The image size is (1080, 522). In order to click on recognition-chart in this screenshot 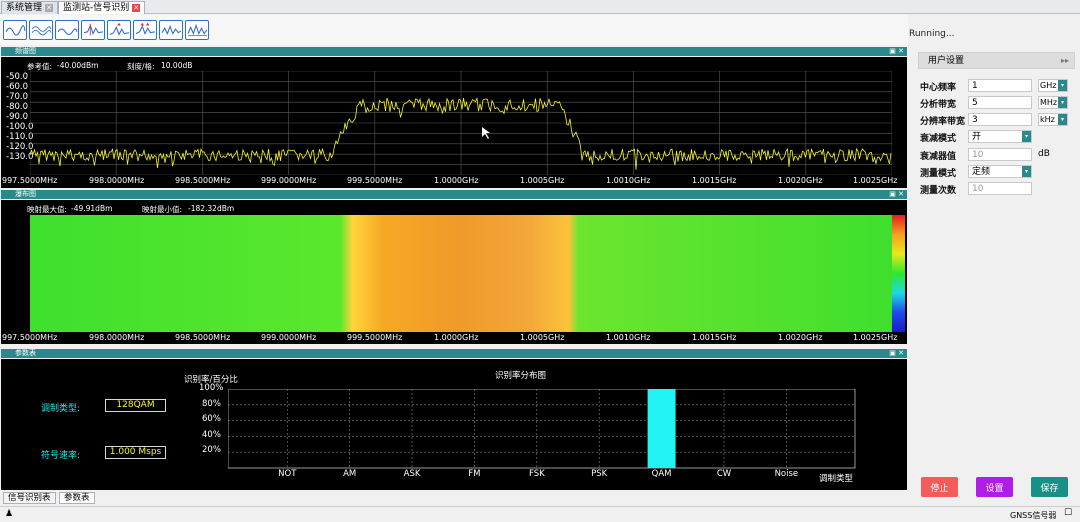, I will do `click(542, 429)`.